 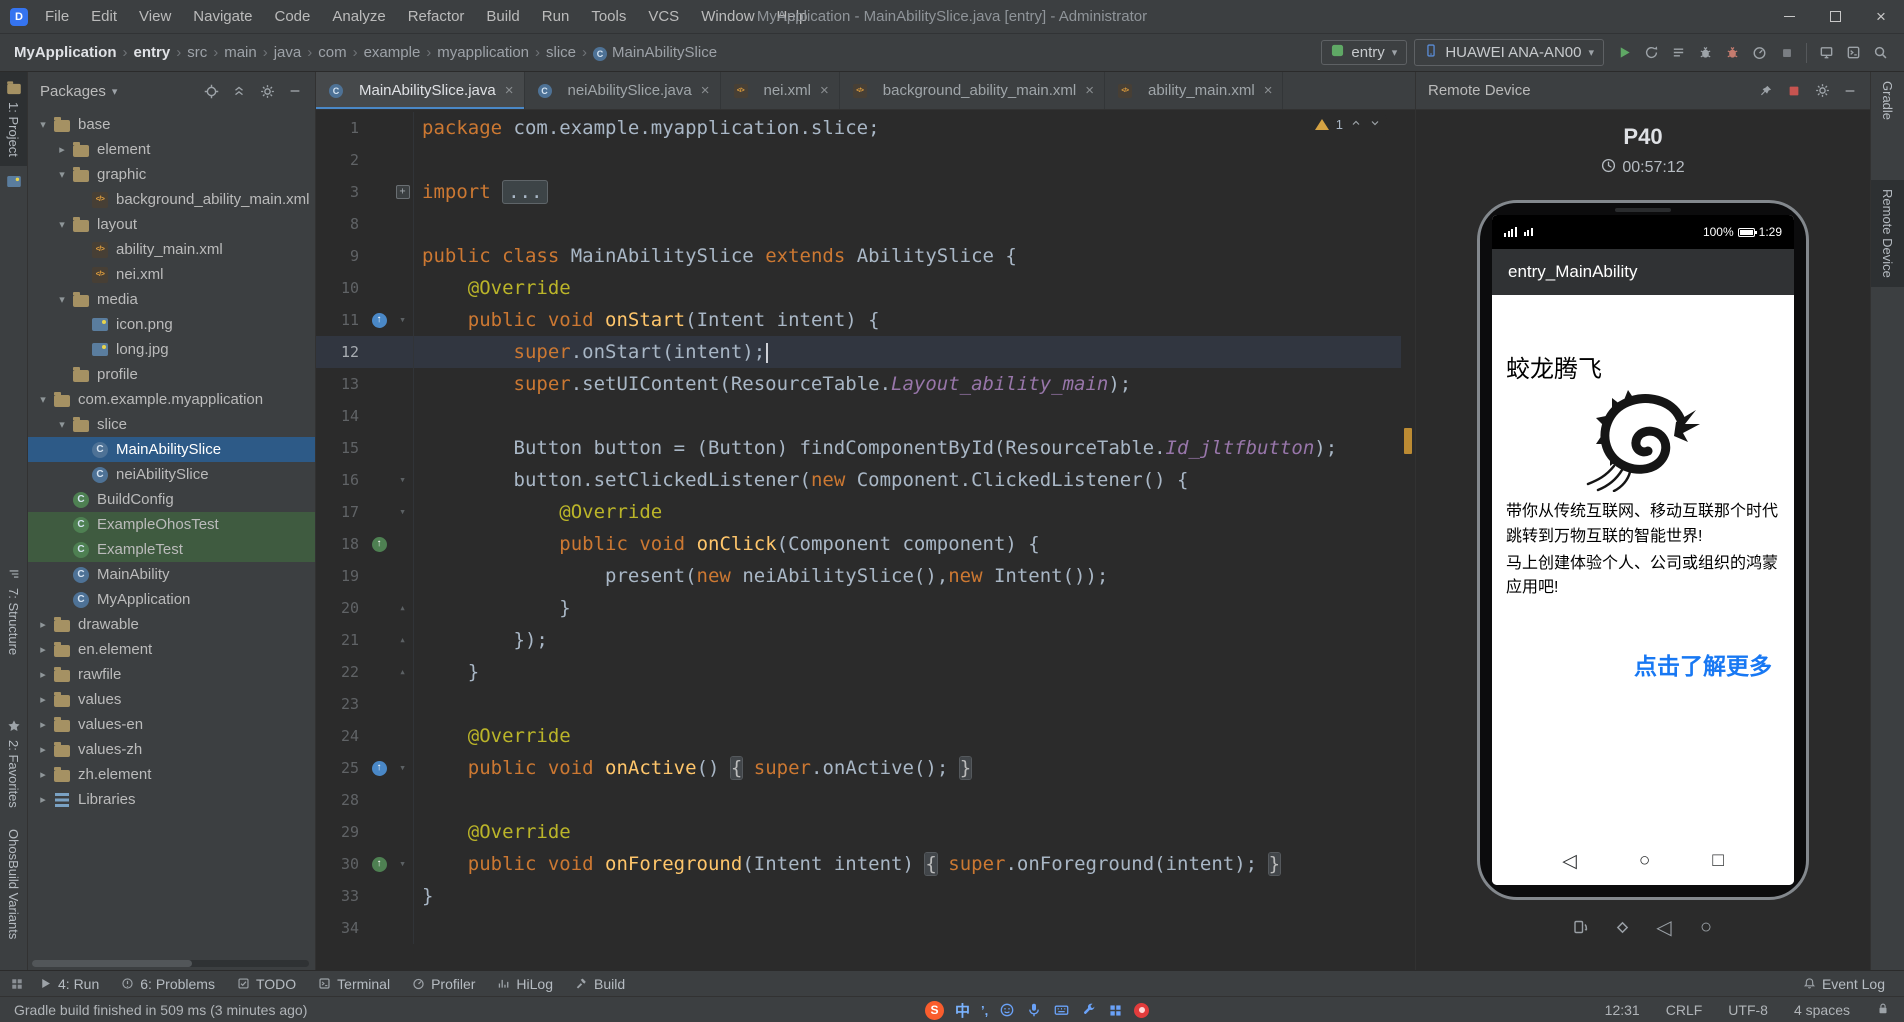 I want to click on tree-item-en-element: ▸ en.element, so click(x=171, y=649).